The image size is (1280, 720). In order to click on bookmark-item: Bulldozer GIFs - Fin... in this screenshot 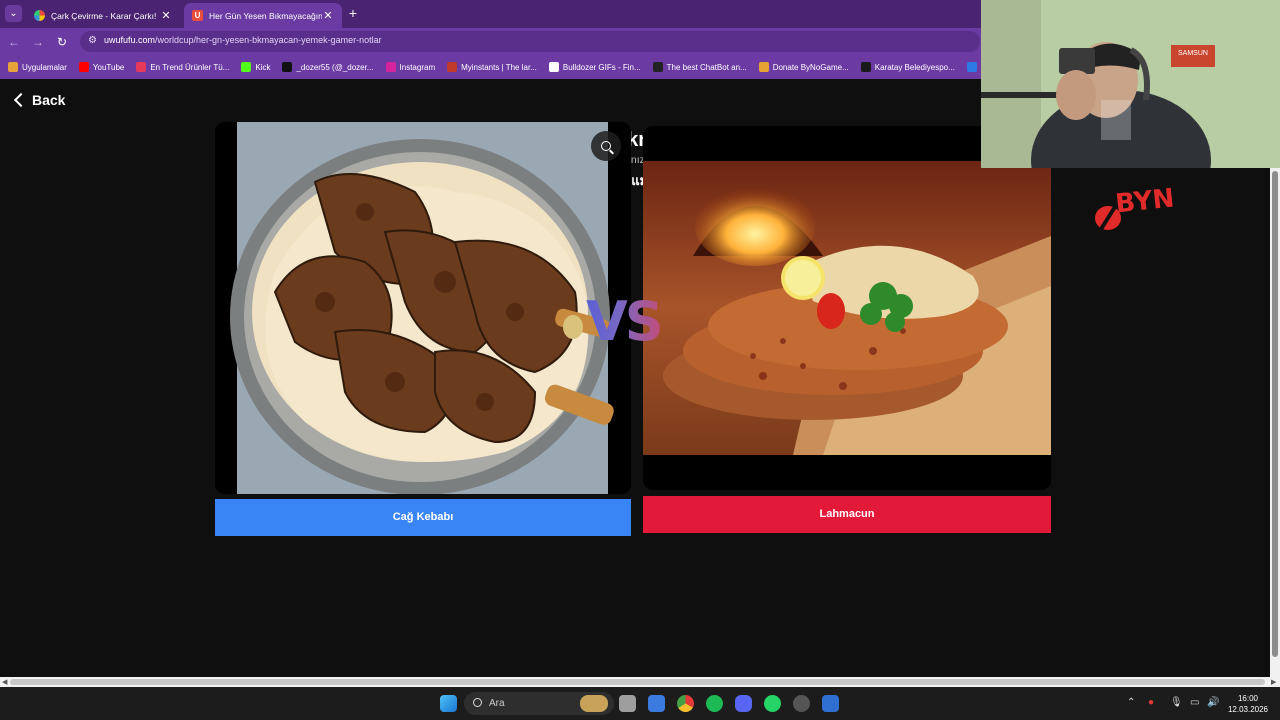, I will do `click(594, 67)`.